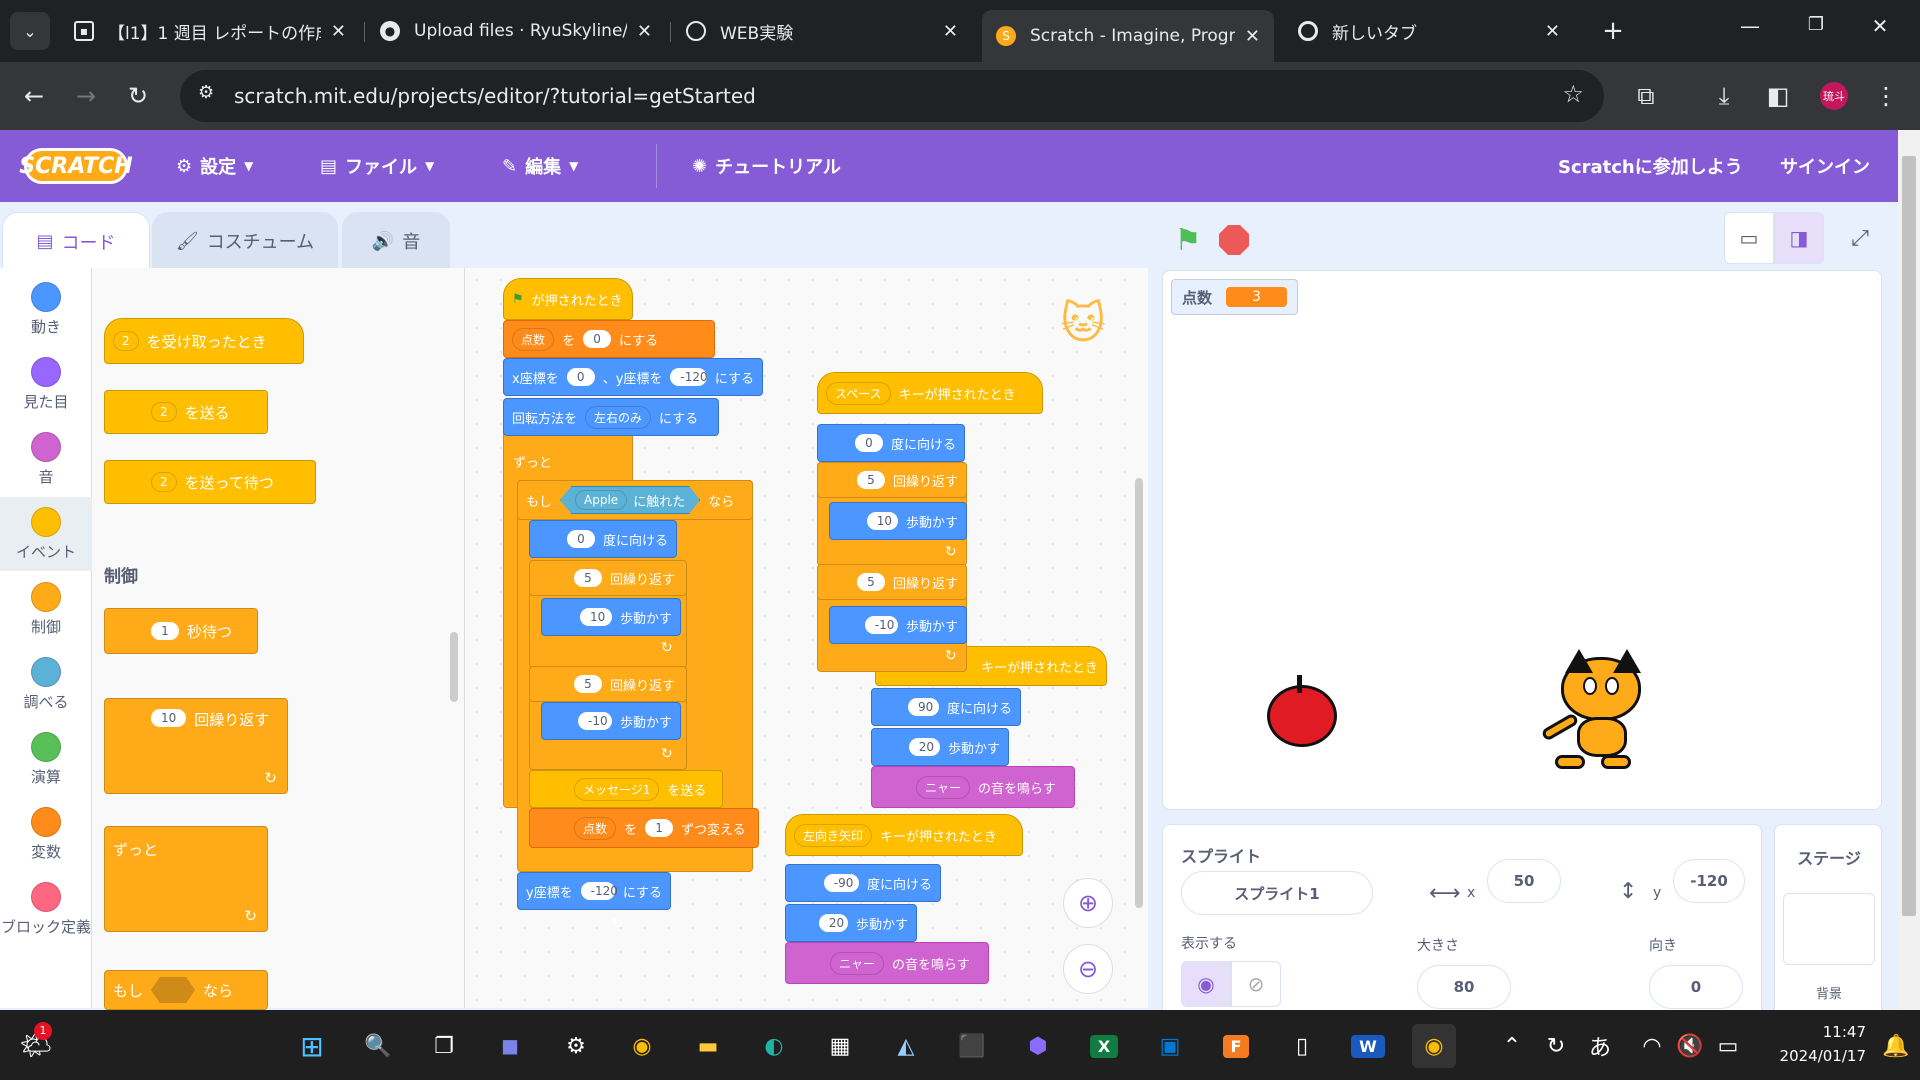 The image size is (1920, 1080). I want to click on when-flag-clicked-block: ⚑ が押されたとき, so click(568, 299).